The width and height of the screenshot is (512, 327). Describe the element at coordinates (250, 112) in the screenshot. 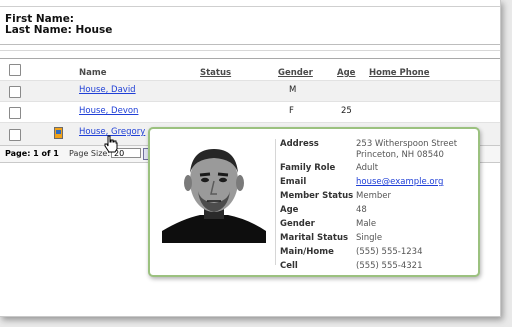

I see `table-row: House, Devon F 25` at that location.